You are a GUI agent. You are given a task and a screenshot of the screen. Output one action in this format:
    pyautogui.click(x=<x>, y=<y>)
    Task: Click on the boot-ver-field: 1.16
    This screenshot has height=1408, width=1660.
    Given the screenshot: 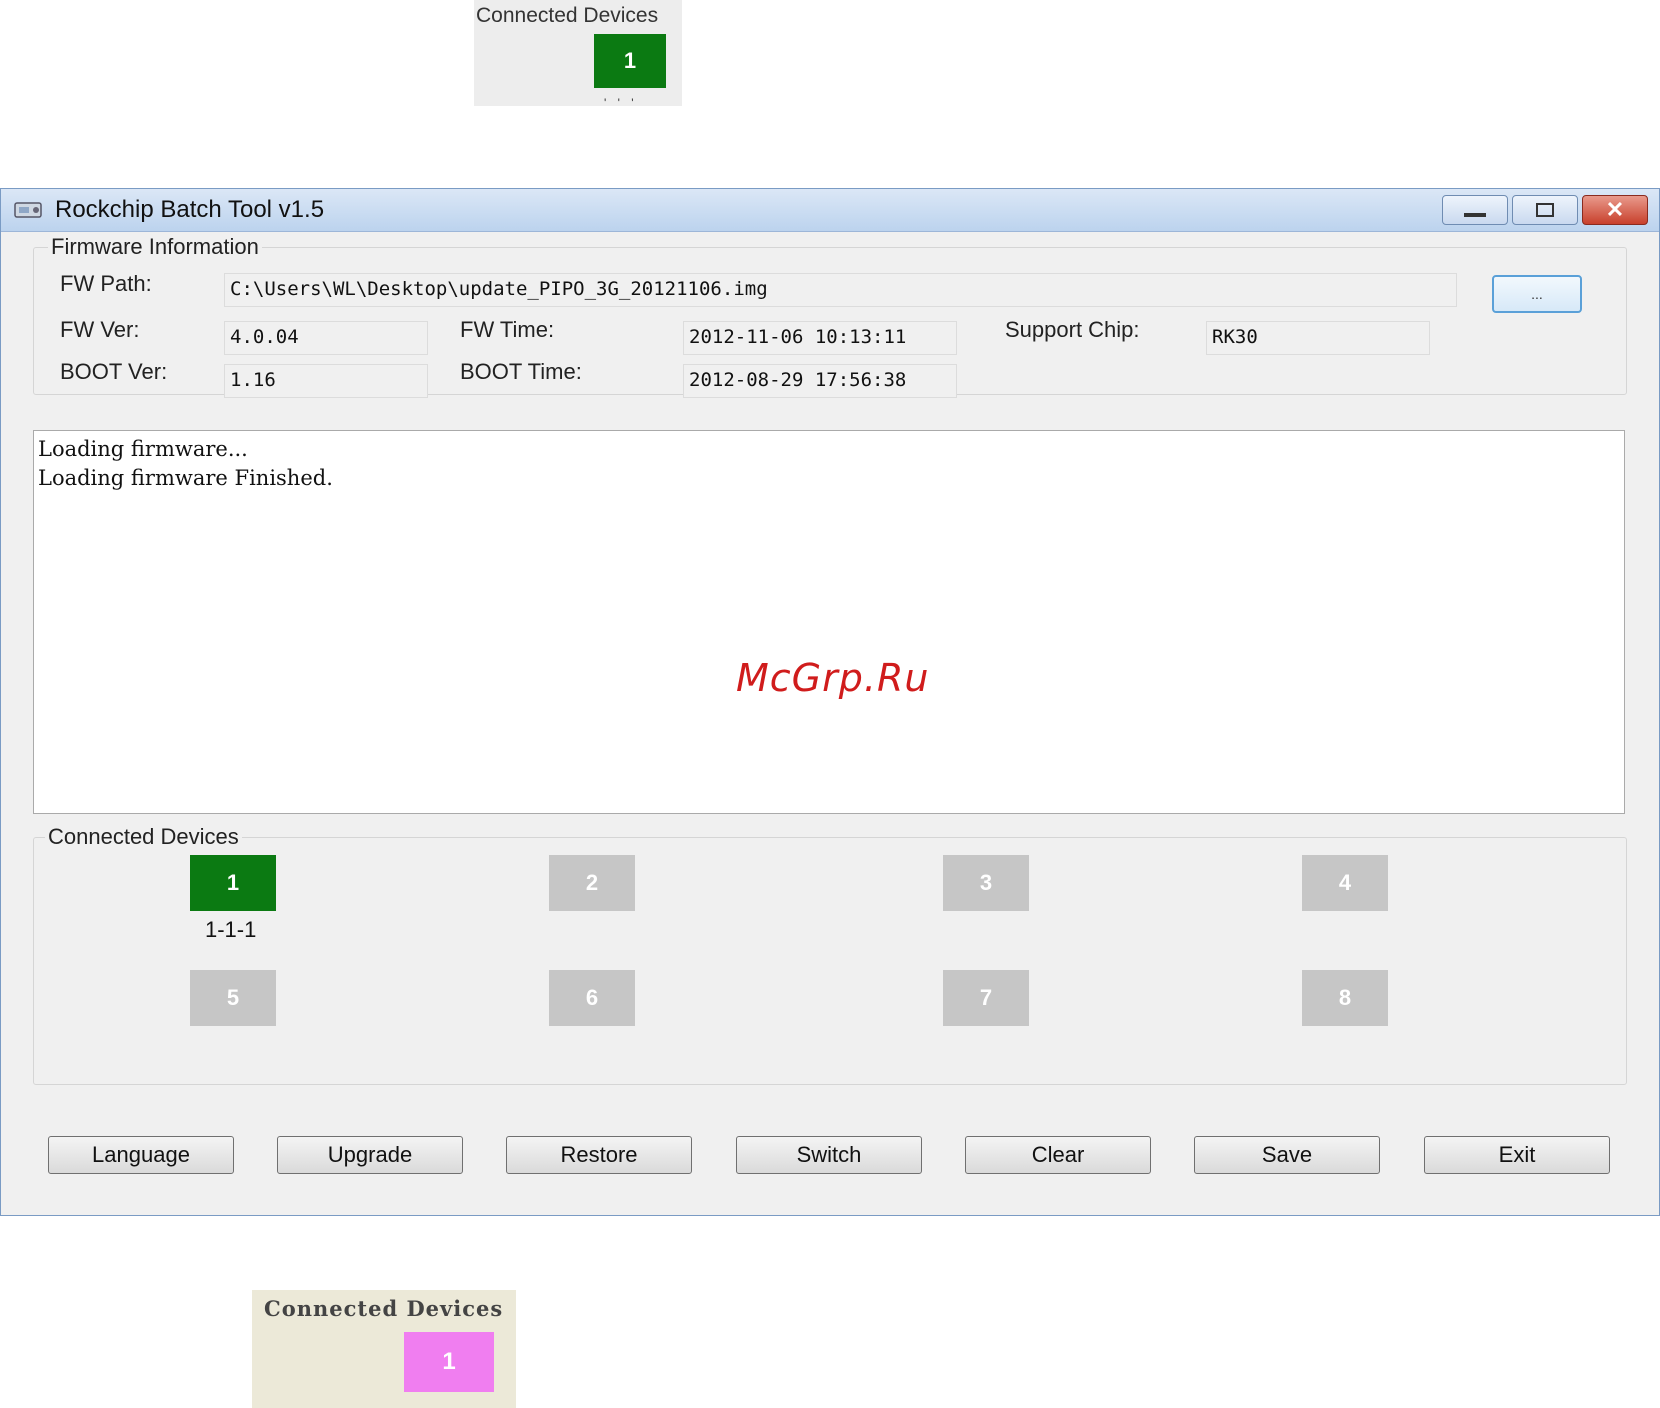 What is the action you would take?
    pyautogui.click(x=326, y=381)
    